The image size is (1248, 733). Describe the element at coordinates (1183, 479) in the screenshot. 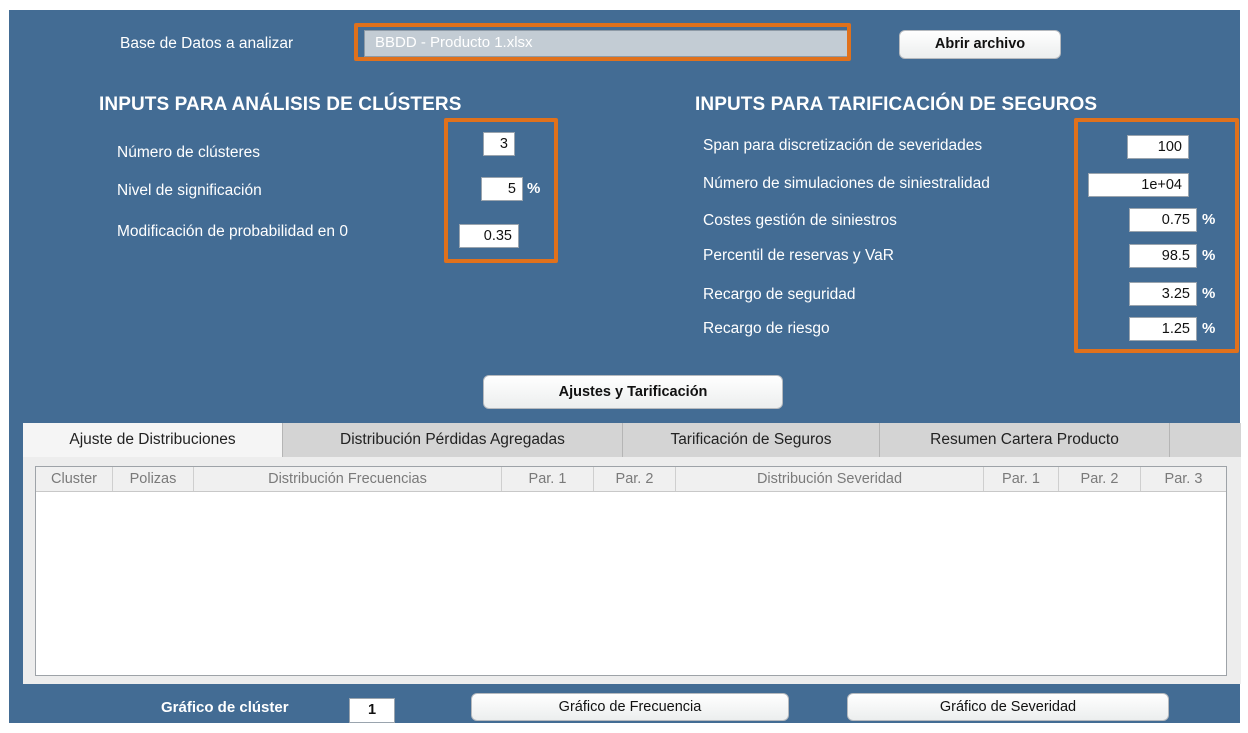

I see `column-header-sev-par3: Par. 3` at that location.